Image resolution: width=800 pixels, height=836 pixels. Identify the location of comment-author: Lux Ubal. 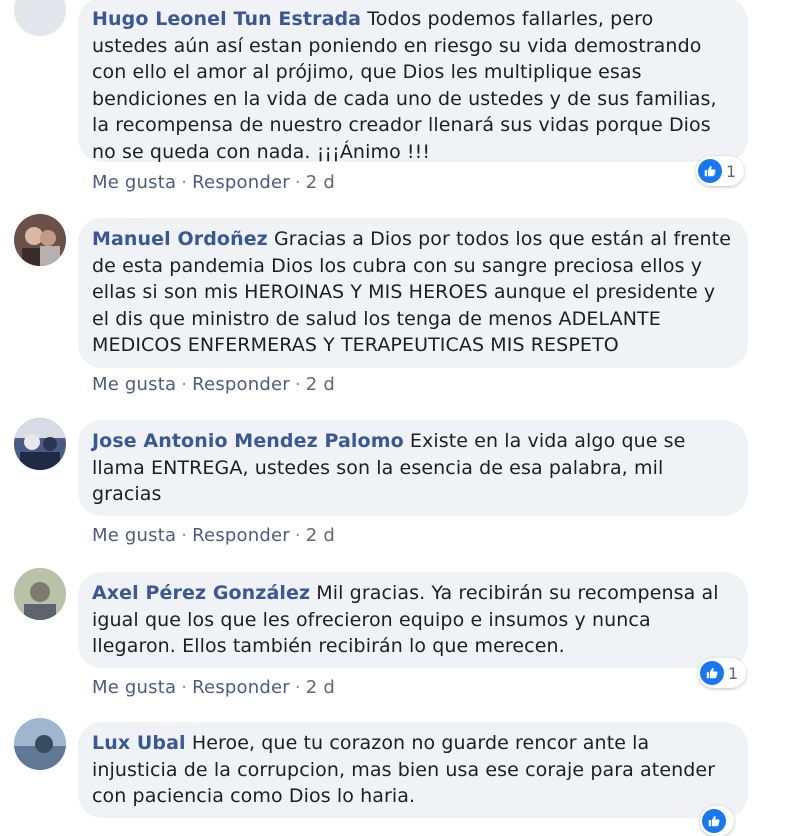
(139, 743).